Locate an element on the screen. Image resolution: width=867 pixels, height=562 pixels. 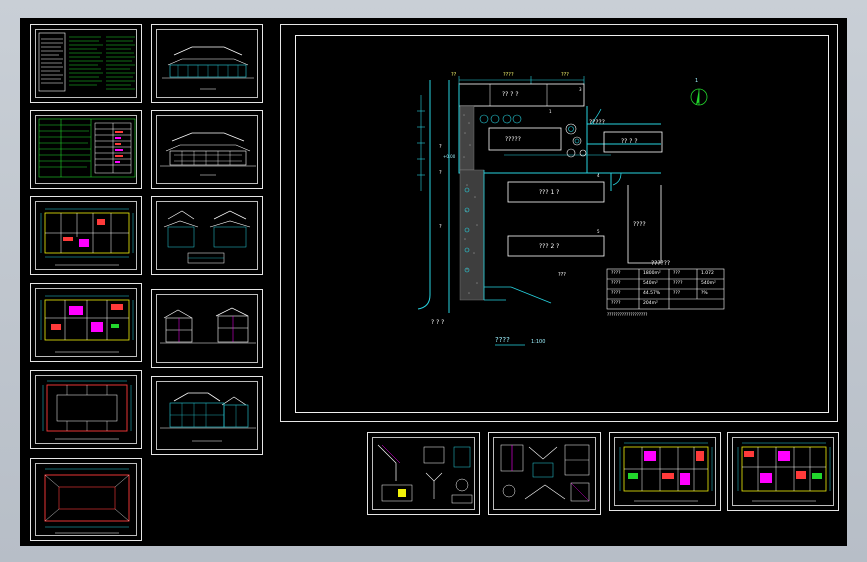
detail-1-drawing is located at coordinates (425, 474).